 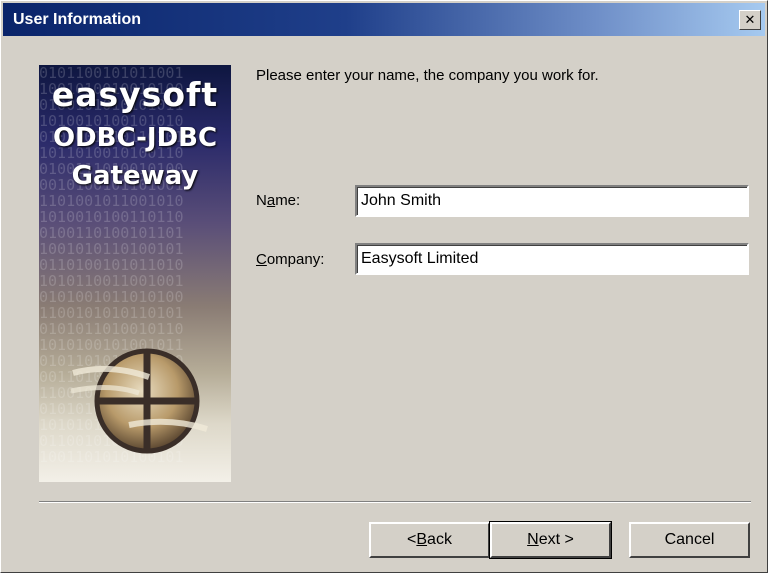 I want to click on product-name-line2: Gateway, so click(x=135, y=176).